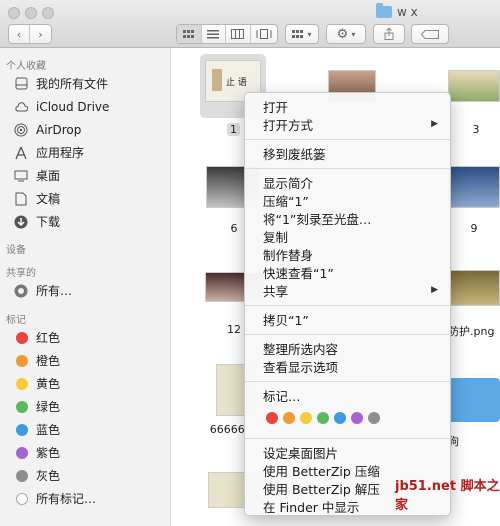 The image size is (500, 526). I want to click on cover-flow-button, so click(264, 34).